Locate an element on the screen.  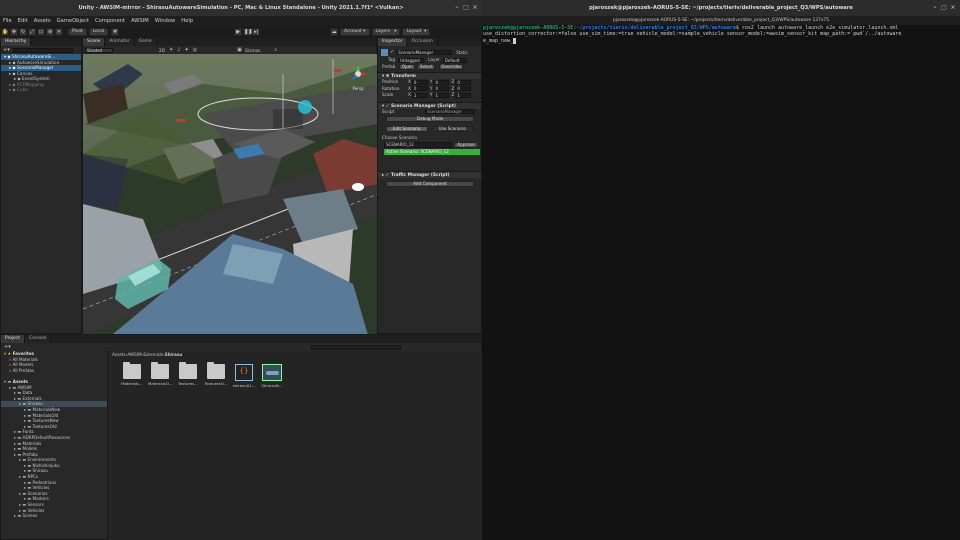
rotate-tool-icon: ↻ is located at coordinates (23, 31).